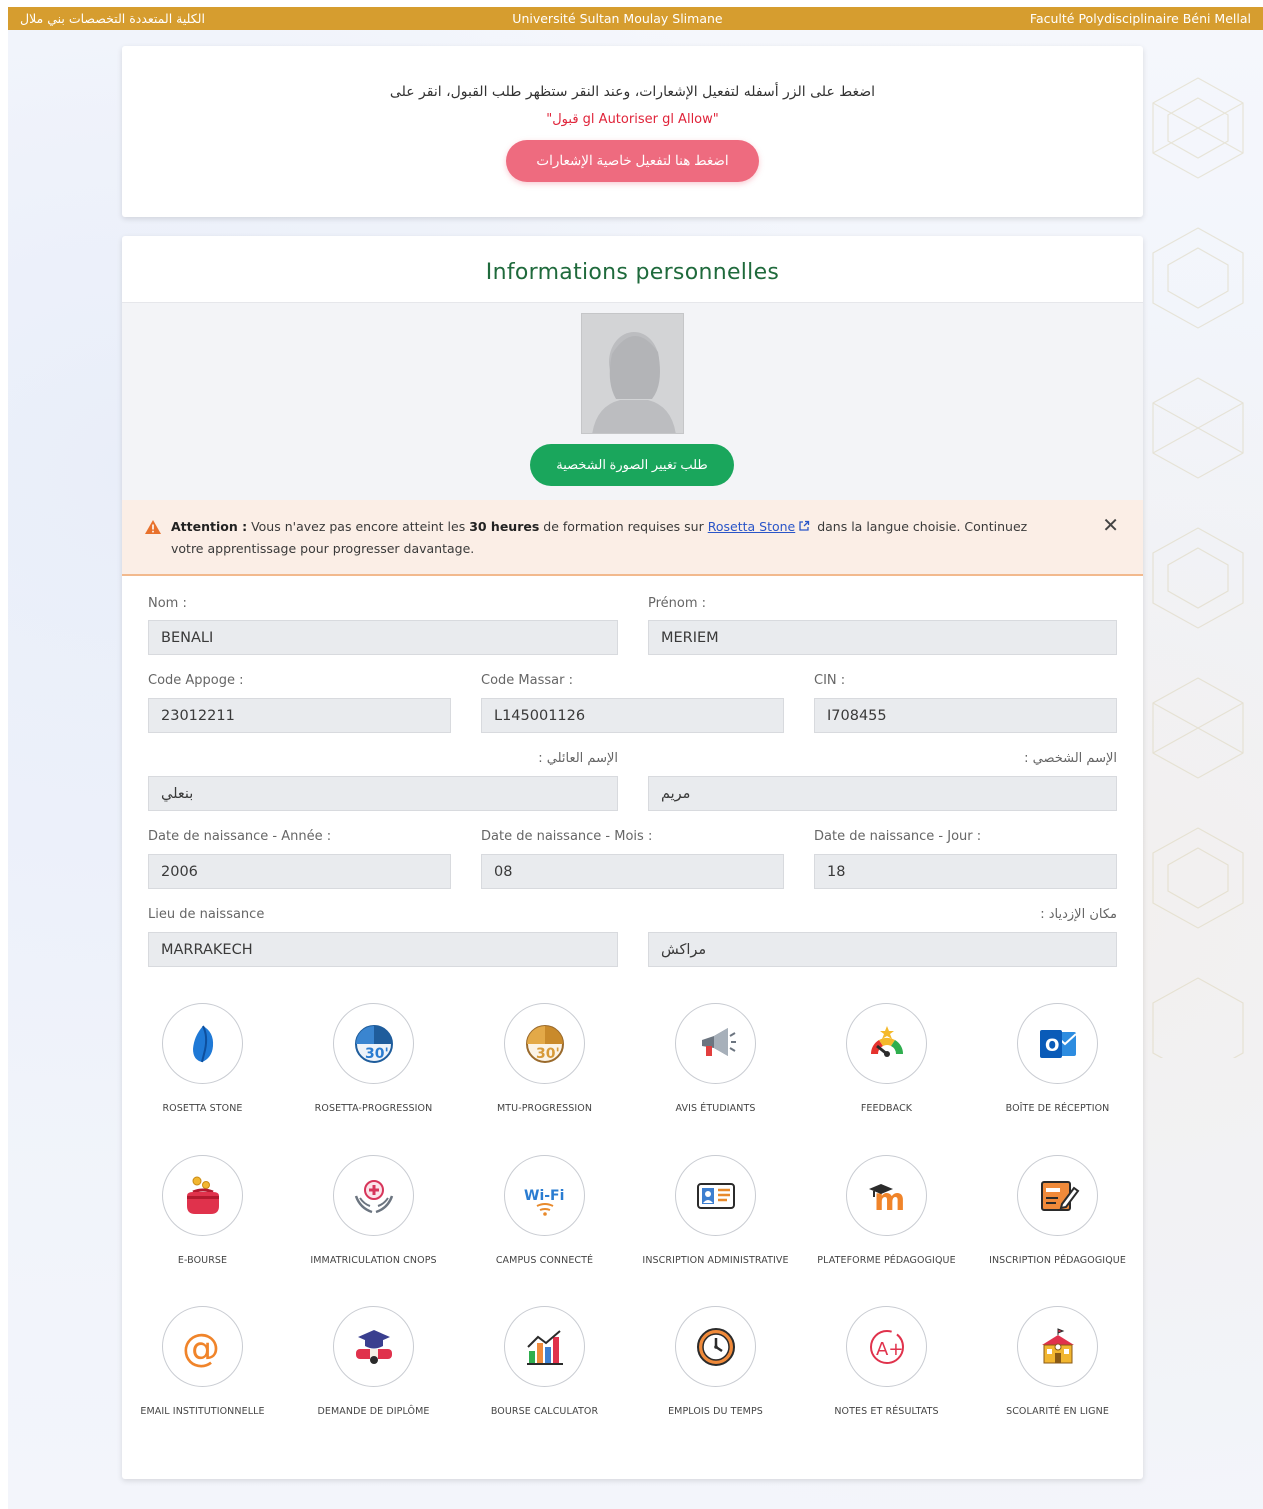  I want to click on rosetta-progression-icon: 30', so click(373, 1043).